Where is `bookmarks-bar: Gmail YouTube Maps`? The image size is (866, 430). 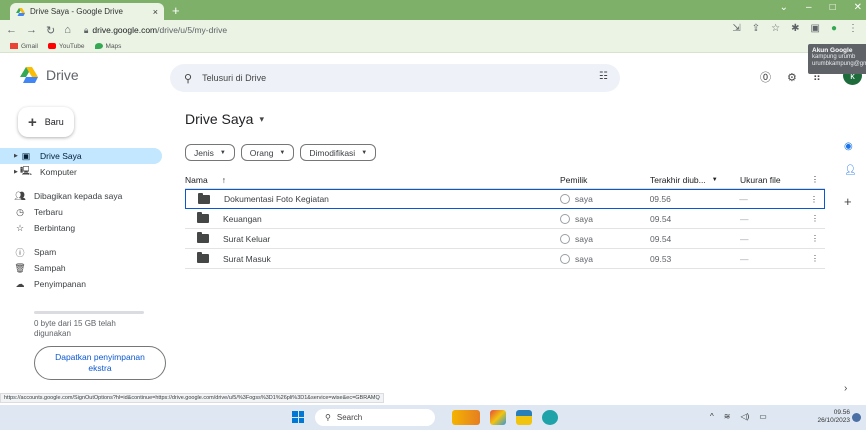
bookmarks-bar: Gmail YouTube Maps is located at coordinates (433, 46).